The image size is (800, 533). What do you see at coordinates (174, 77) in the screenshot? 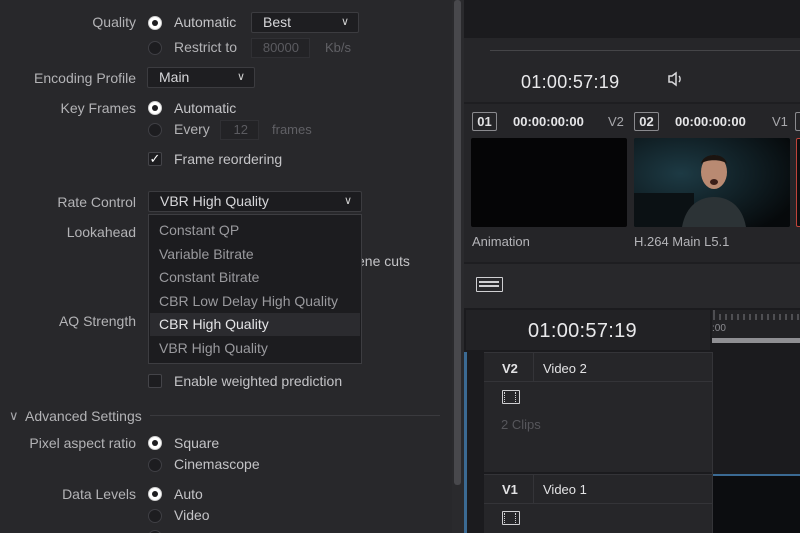
I see `encoding-profile-value: Main` at bounding box center [174, 77].